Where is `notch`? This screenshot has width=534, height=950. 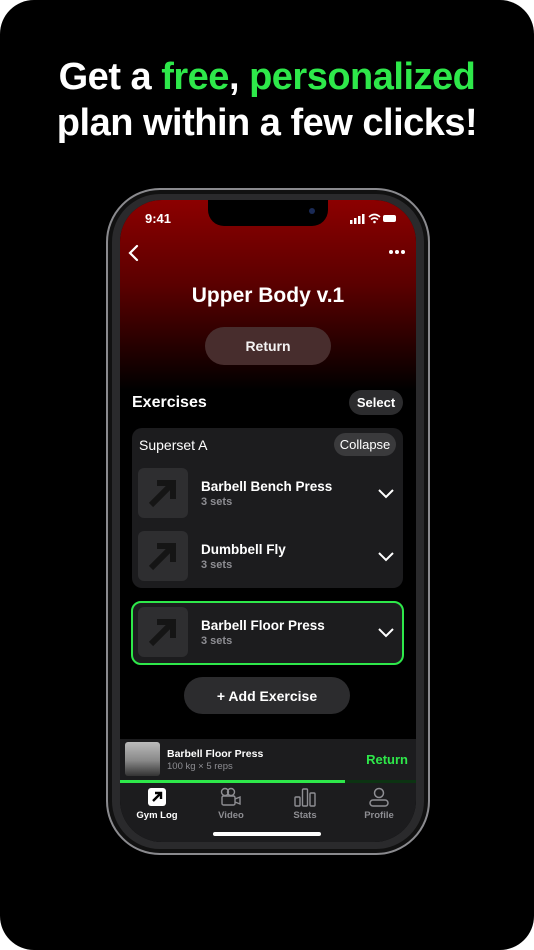 notch is located at coordinates (268, 213).